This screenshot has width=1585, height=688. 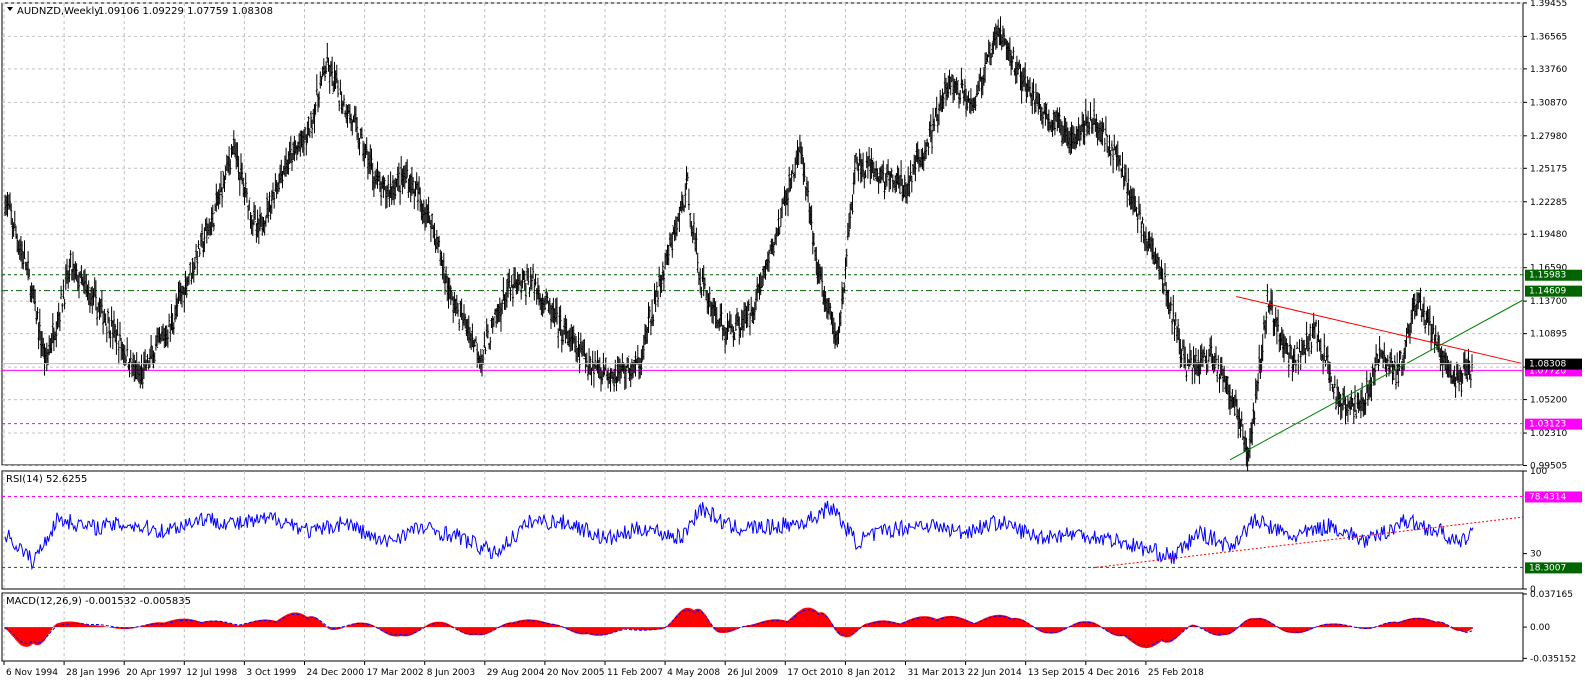 What do you see at coordinates (185, 11) in the screenshot?
I see `ohlc-values: 1.09106 1.09229 1.07759 1.08308` at bounding box center [185, 11].